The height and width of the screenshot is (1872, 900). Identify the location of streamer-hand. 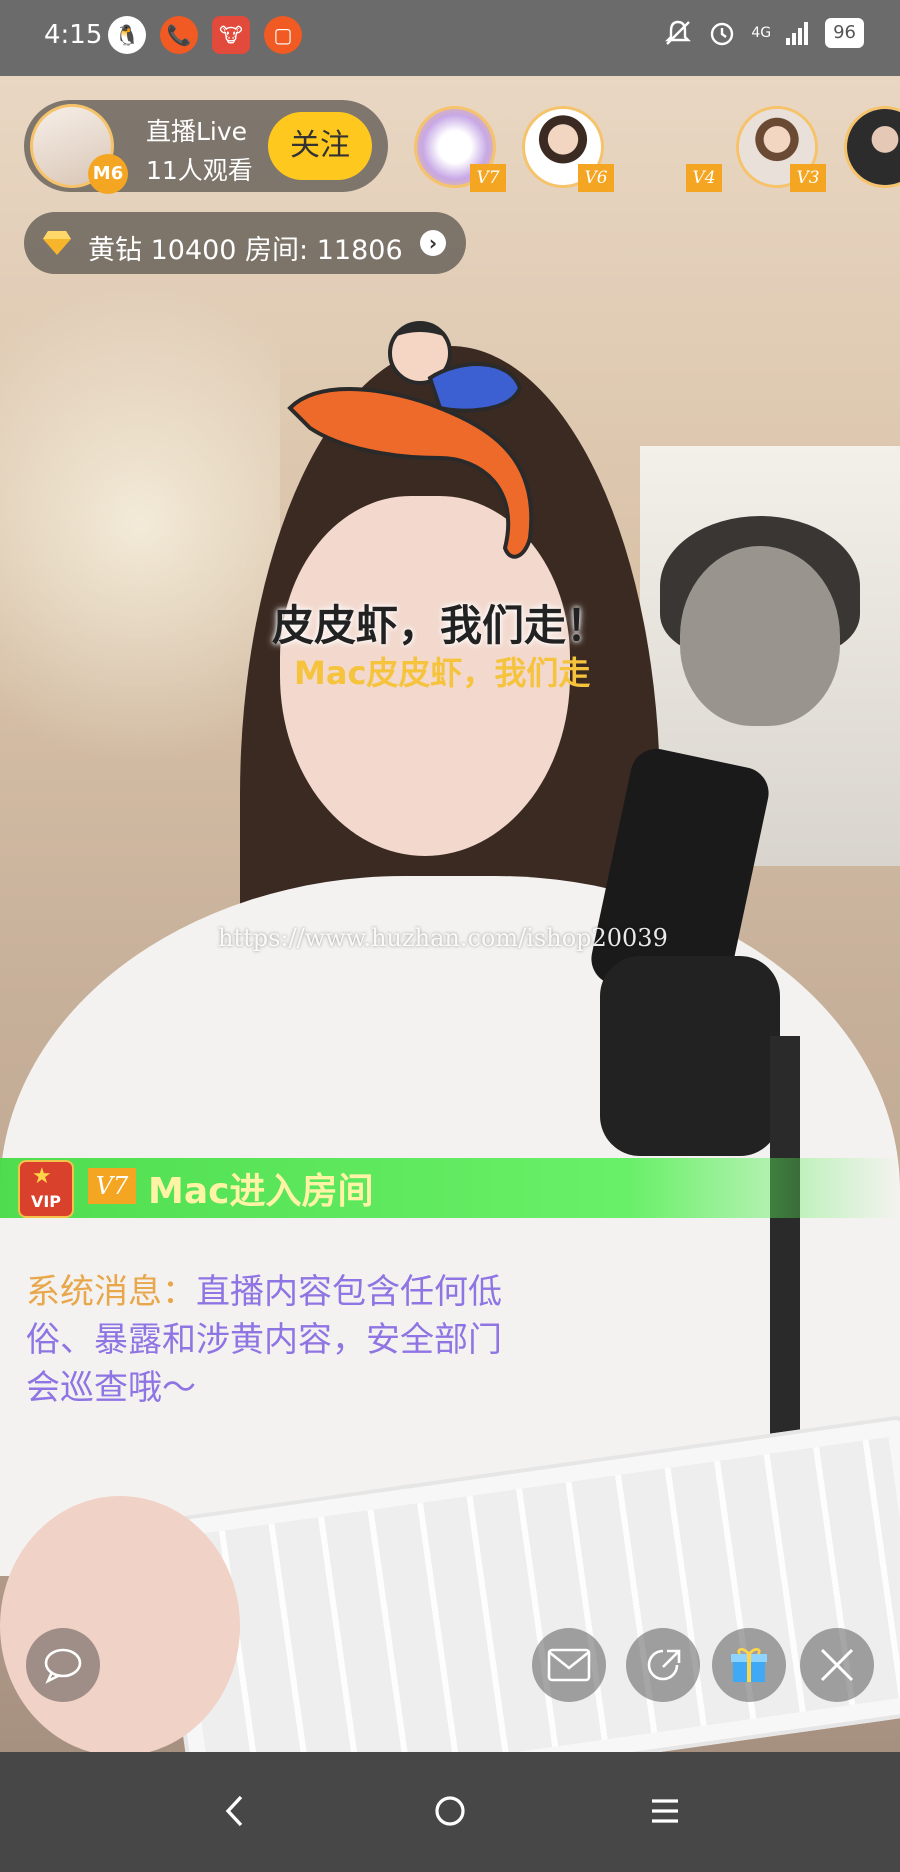
(120, 1624).